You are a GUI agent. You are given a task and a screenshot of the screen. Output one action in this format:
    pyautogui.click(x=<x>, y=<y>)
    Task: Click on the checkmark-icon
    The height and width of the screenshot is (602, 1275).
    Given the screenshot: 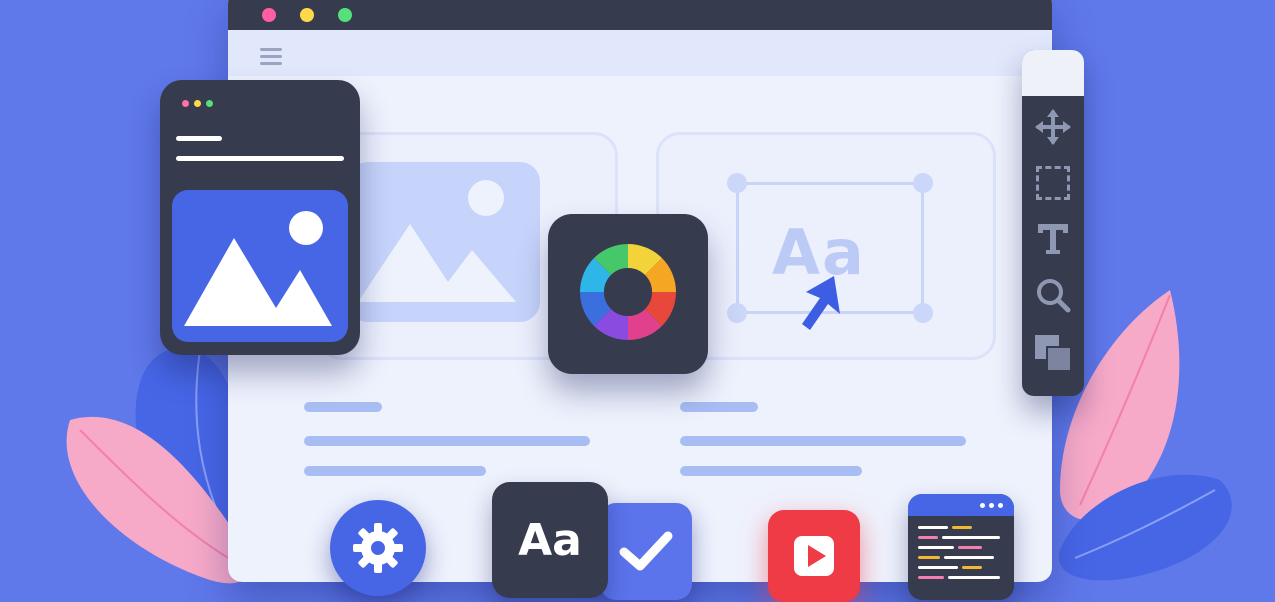 What is the action you would take?
    pyautogui.click(x=646, y=550)
    